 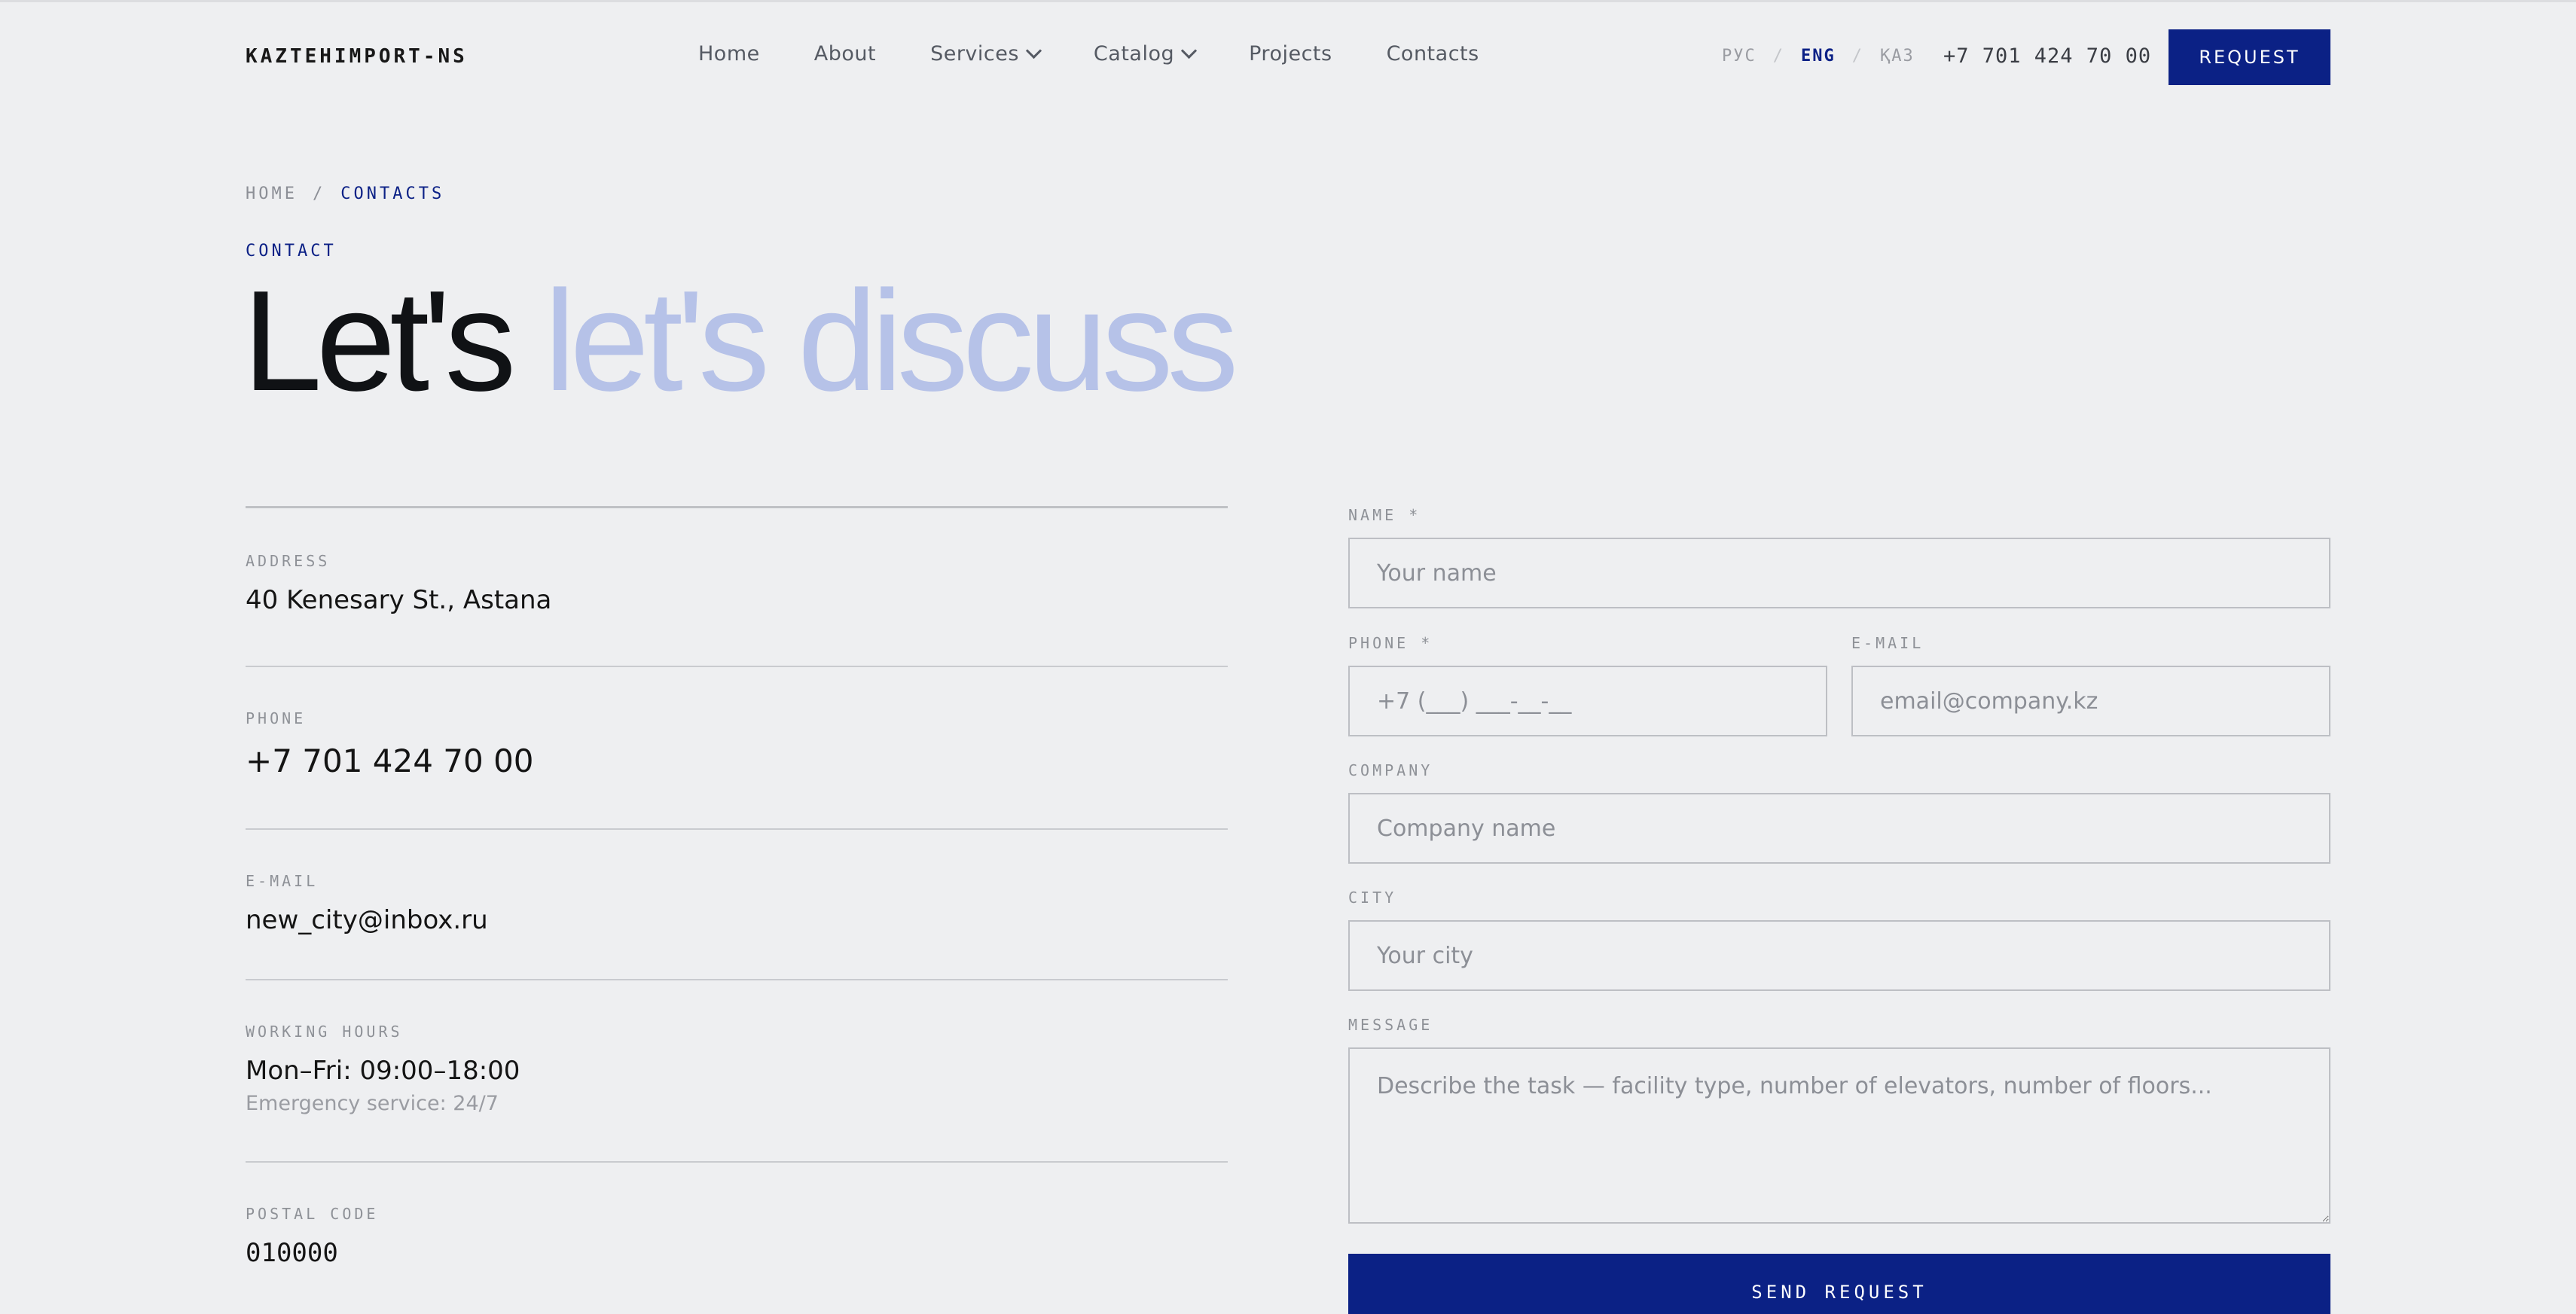 What do you see at coordinates (313, 1214) in the screenshot?
I see `info-label: POSTAL CODE` at bounding box center [313, 1214].